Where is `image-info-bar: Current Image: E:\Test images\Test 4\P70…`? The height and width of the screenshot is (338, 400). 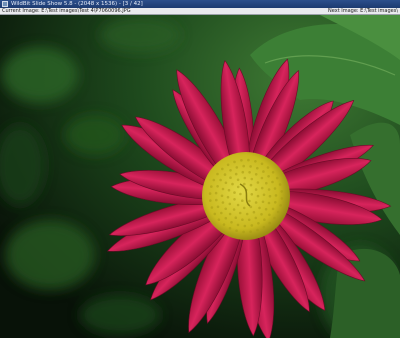
image-info-bar: Current Image: E:\Test images\Test 4\P70… is located at coordinates (200, 11).